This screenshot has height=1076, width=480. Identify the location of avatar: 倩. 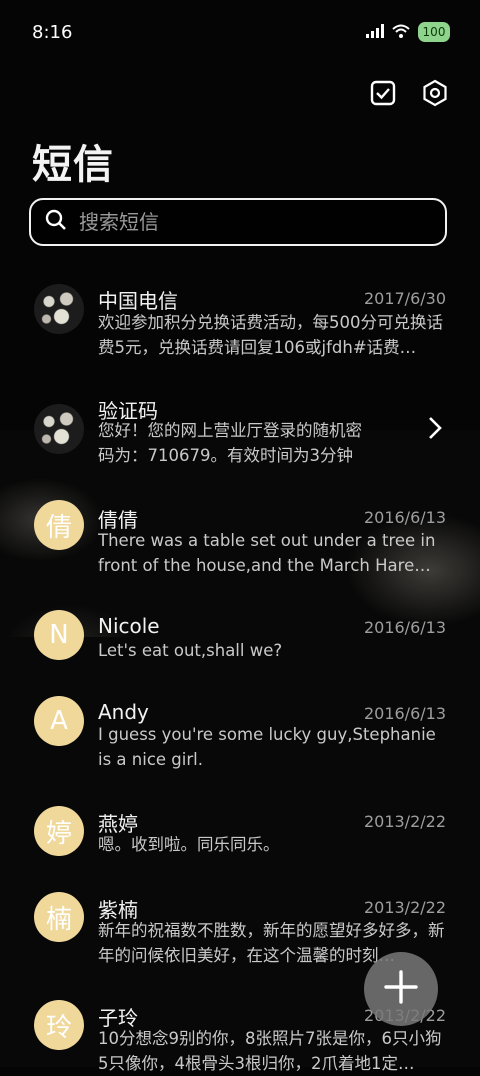
(59, 525).